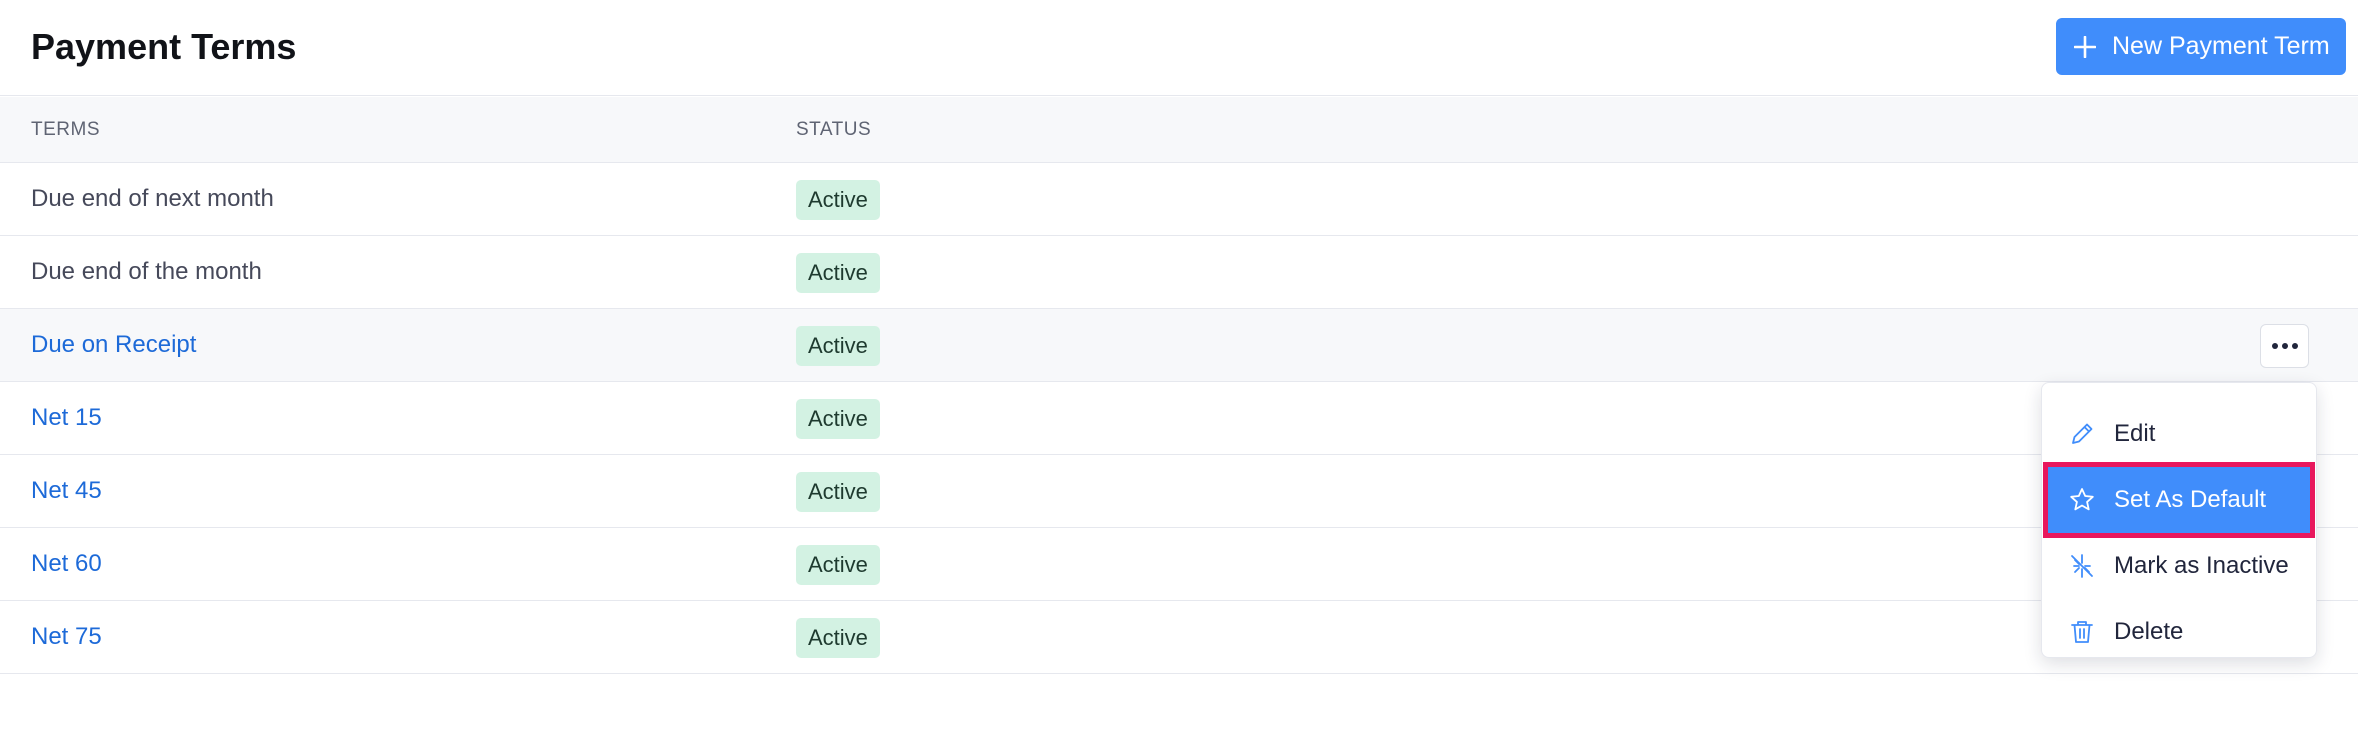 This screenshot has height=736, width=2358. Describe the element at coordinates (1179, 564) in the screenshot. I see `table-row: Net 60 Active` at that location.